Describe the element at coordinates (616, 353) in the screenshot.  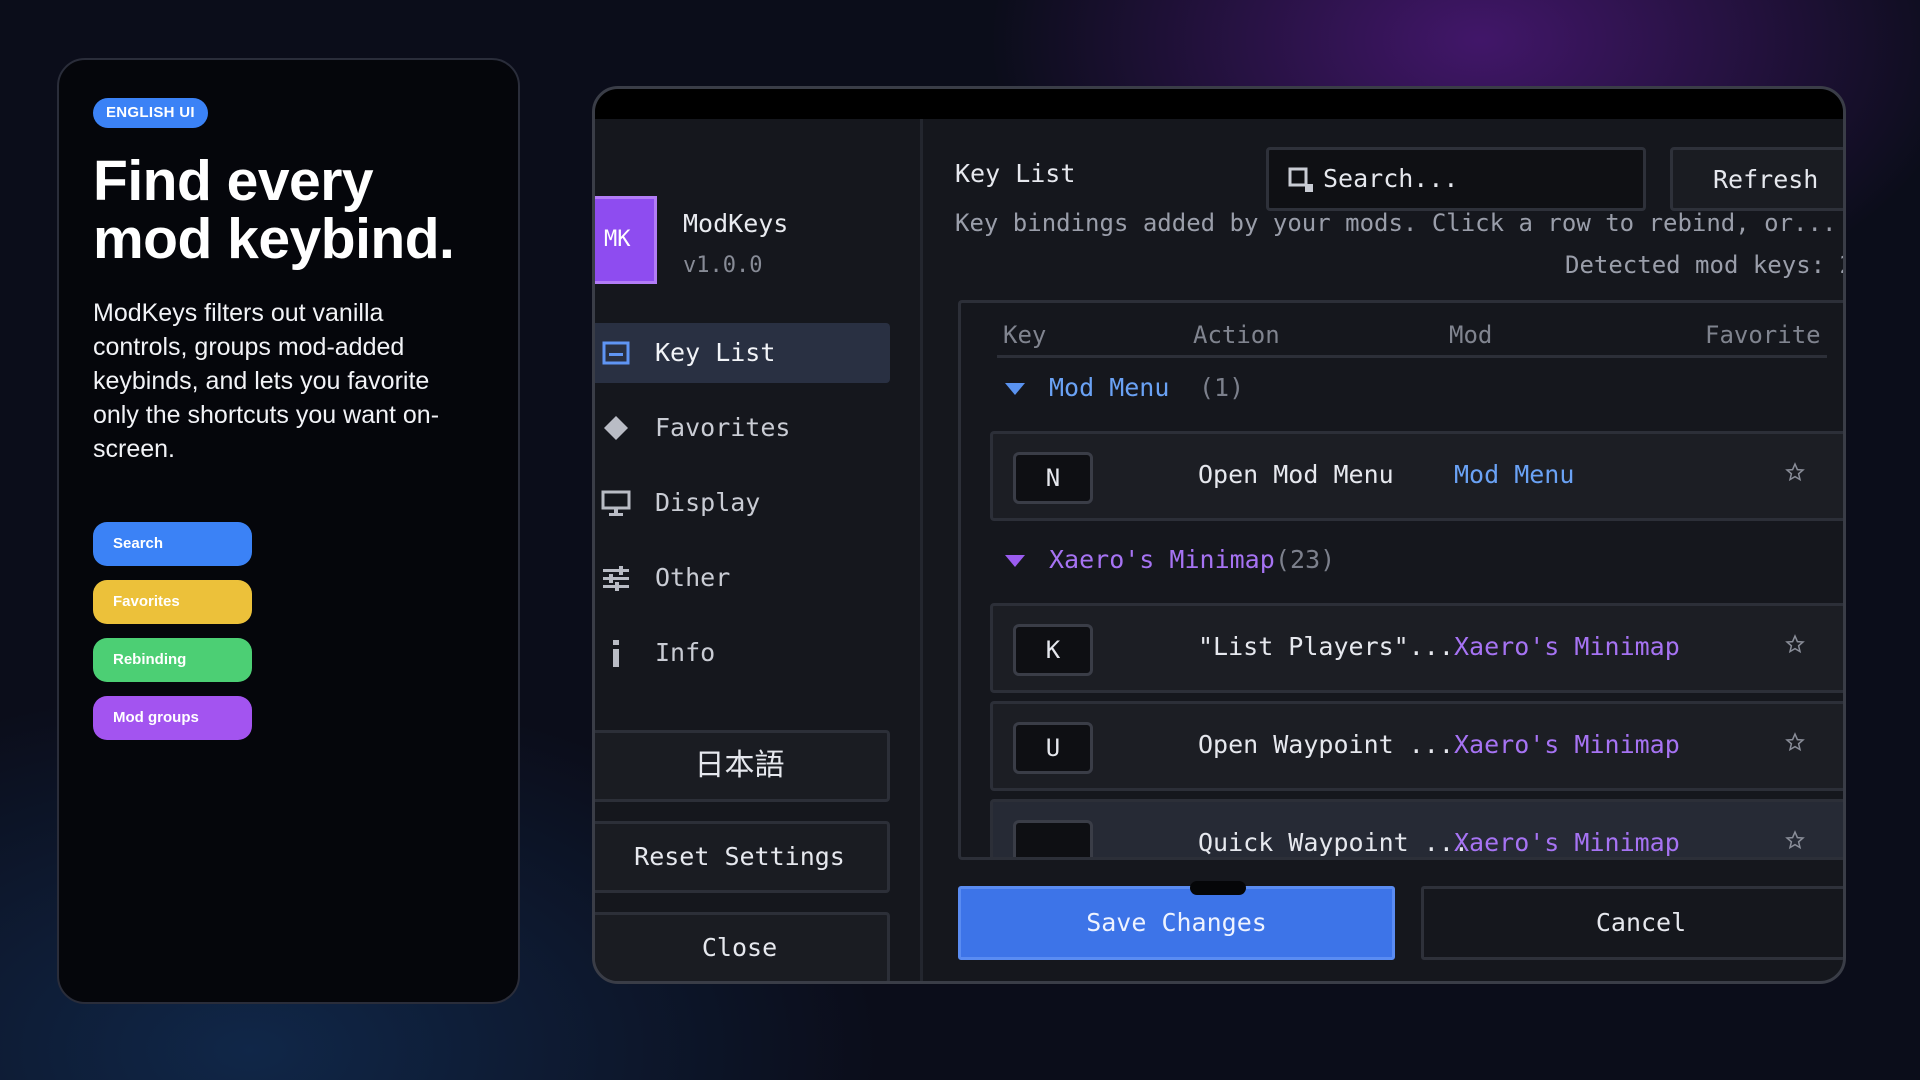
I see `keyboard-icon` at that location.